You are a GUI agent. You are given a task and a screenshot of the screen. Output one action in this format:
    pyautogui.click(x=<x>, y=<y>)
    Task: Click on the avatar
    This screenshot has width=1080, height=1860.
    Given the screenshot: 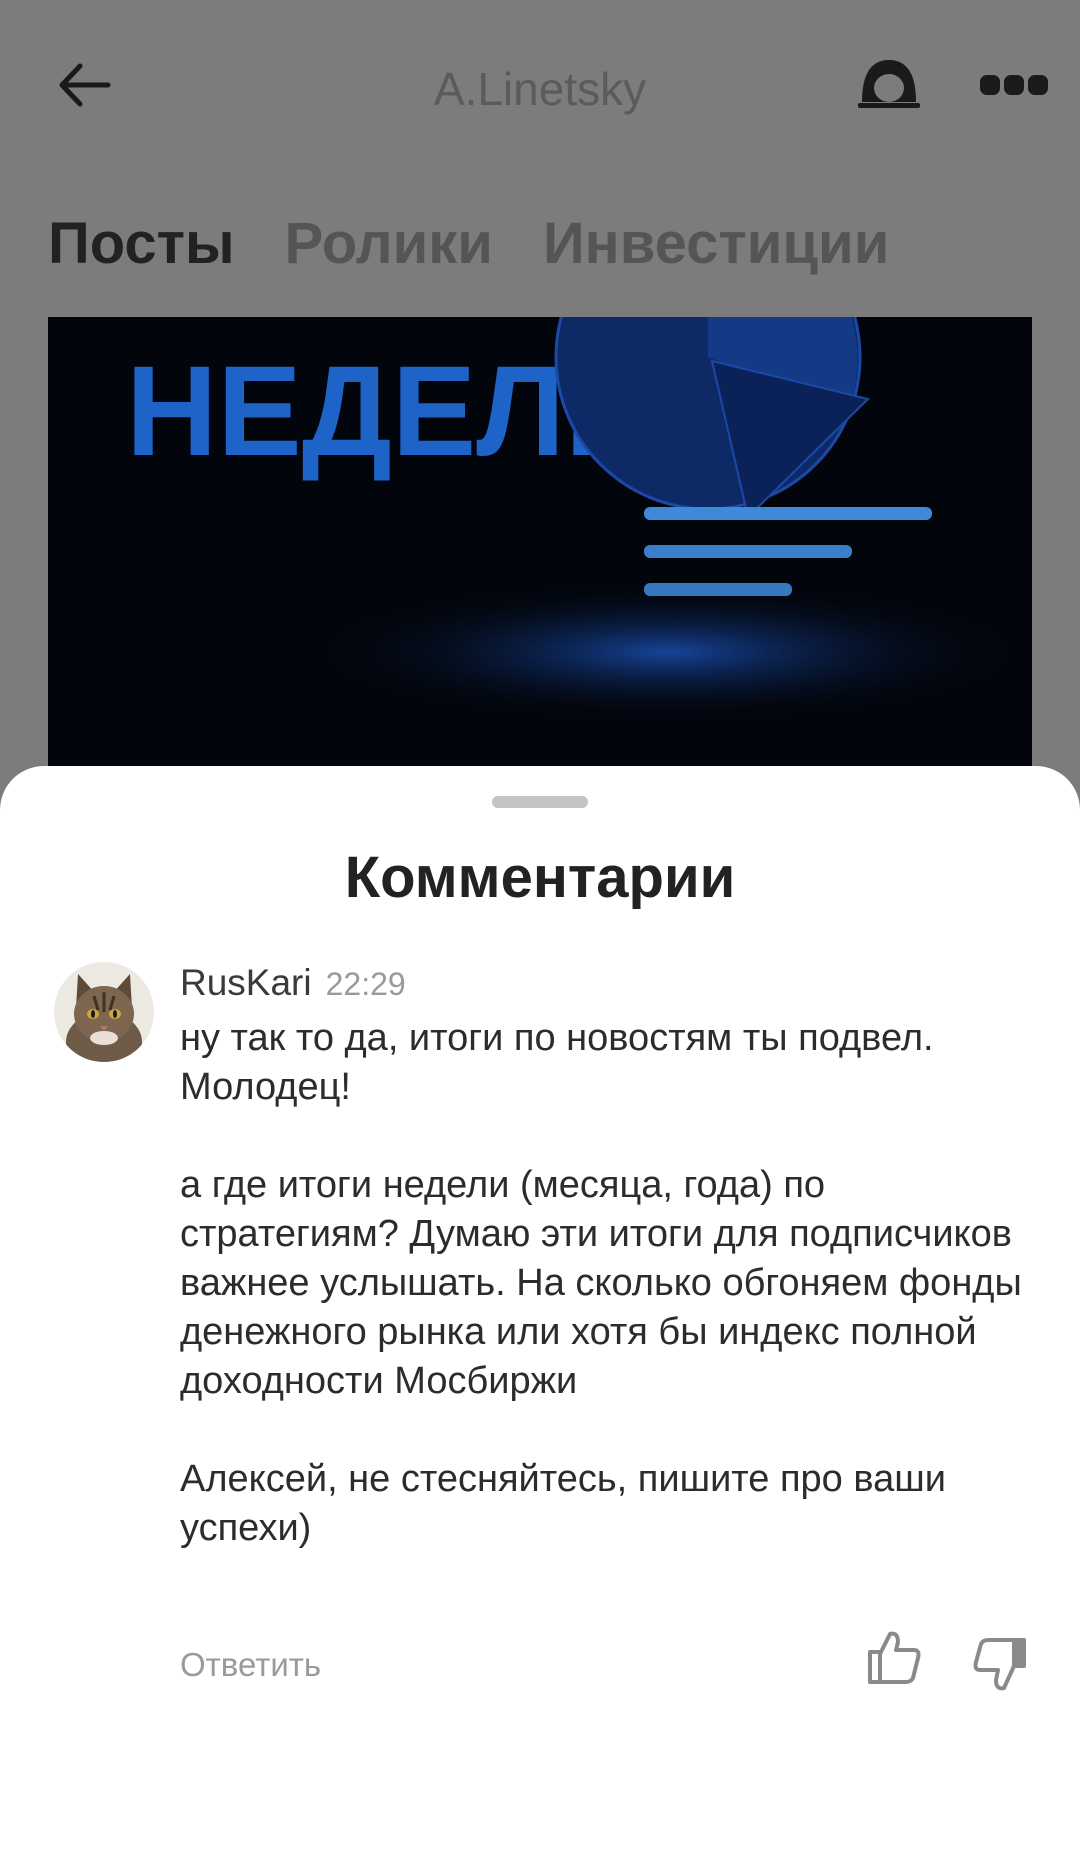 What is the action you would take?
    pyautogui.click(x=104, y=1012)
    